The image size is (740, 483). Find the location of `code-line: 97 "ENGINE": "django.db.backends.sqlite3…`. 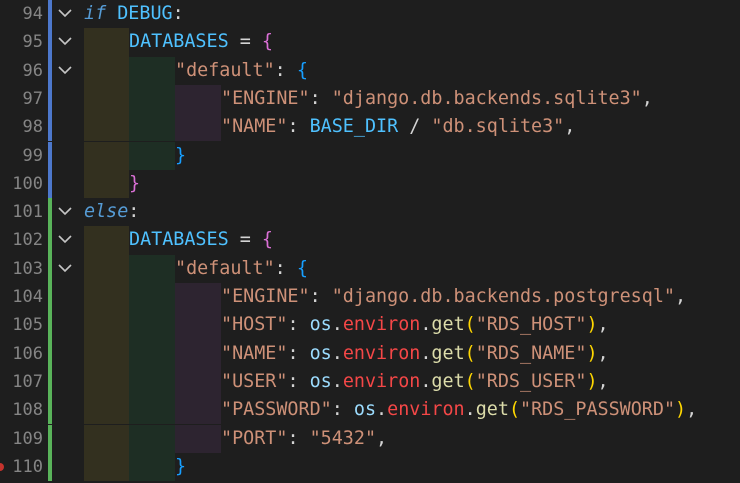

code-line: 97 "ENGINE": "django.db.backends.sqlite3… is located at coordinates (370, 99).